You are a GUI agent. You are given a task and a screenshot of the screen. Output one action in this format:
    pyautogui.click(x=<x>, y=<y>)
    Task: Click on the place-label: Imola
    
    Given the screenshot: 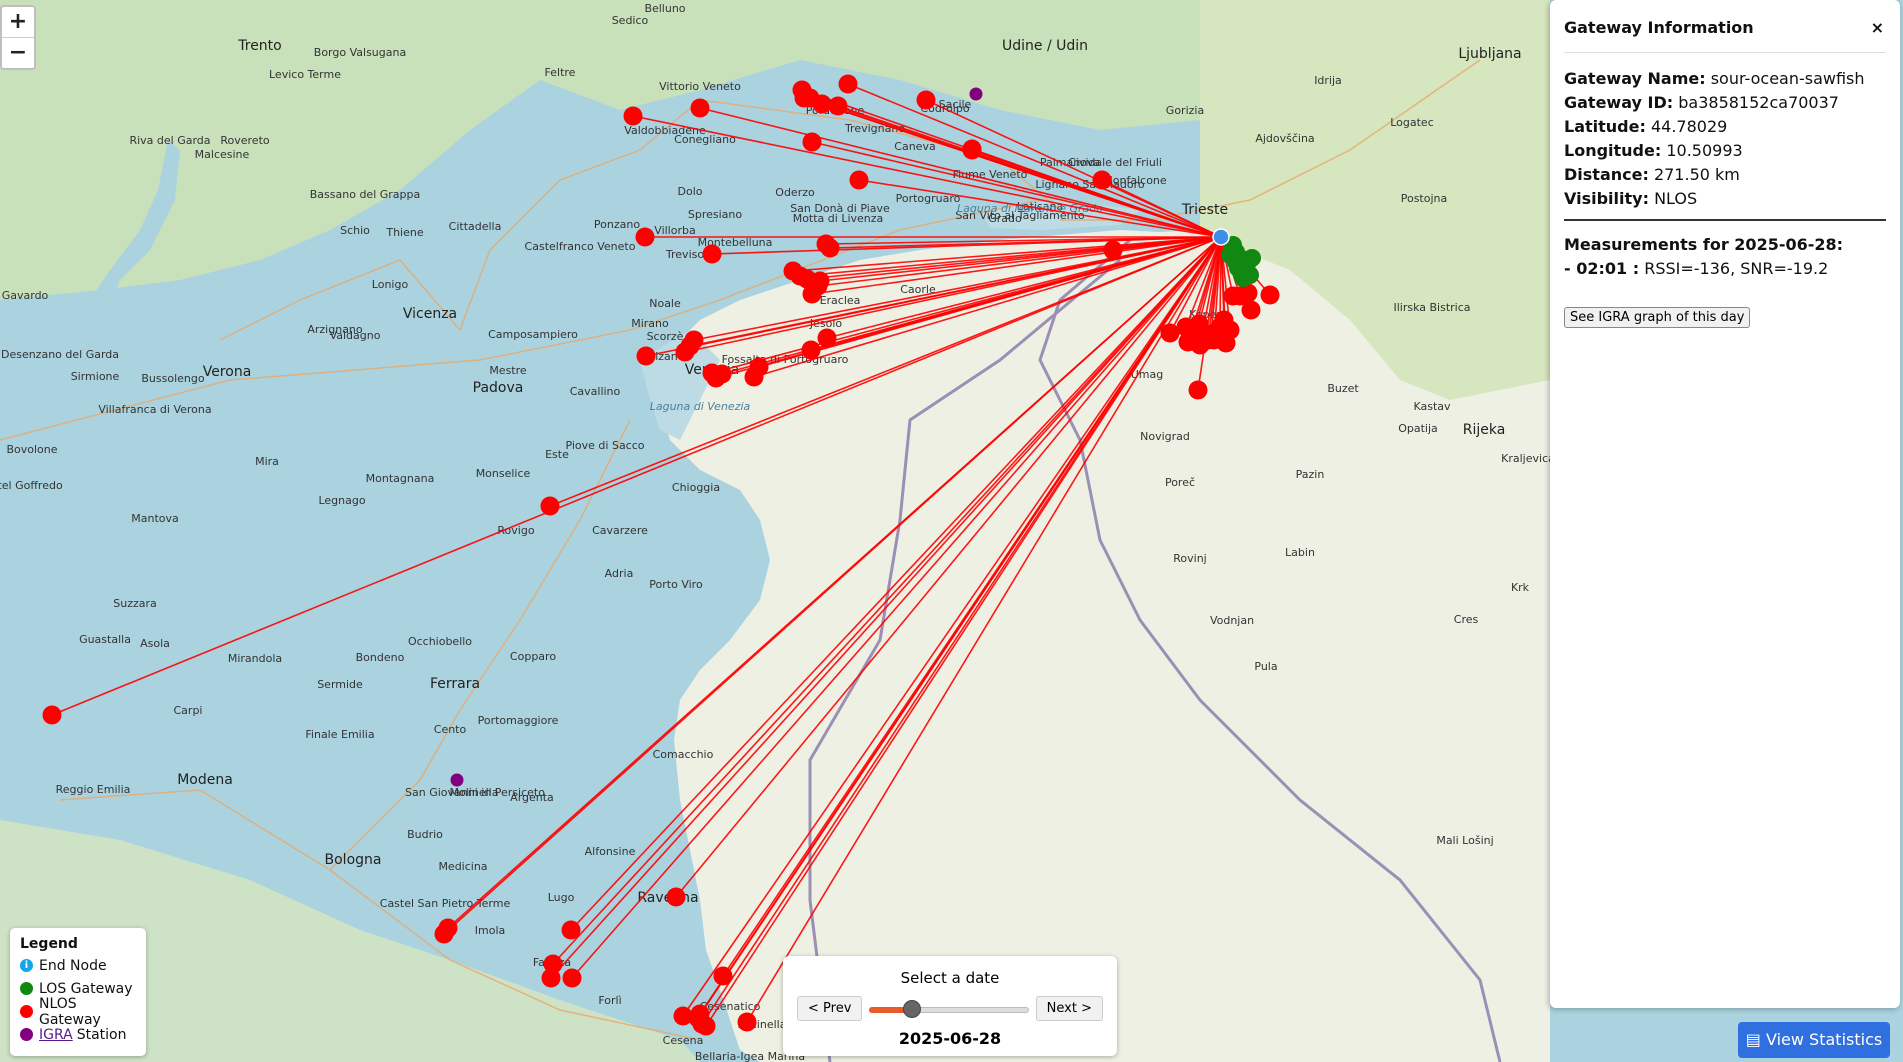 What is the action you would take?
    pyautogui.click(x=490, y=930)
    